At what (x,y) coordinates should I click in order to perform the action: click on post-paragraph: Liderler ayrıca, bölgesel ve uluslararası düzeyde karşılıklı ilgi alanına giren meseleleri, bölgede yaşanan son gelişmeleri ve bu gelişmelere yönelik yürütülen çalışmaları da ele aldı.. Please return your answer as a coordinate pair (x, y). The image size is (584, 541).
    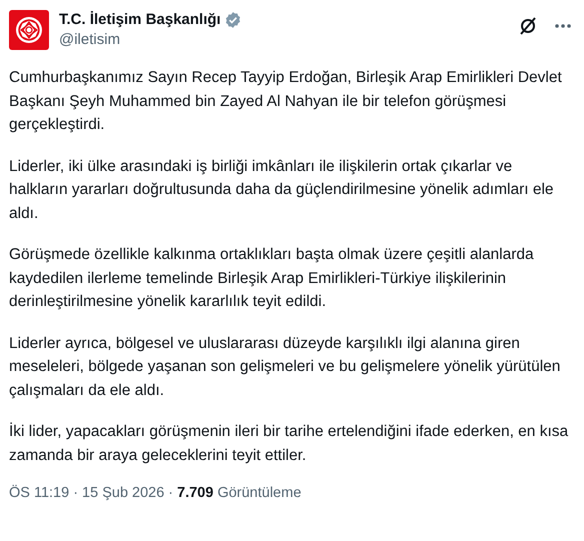
    Looking at the image, I should click on (285, 367).